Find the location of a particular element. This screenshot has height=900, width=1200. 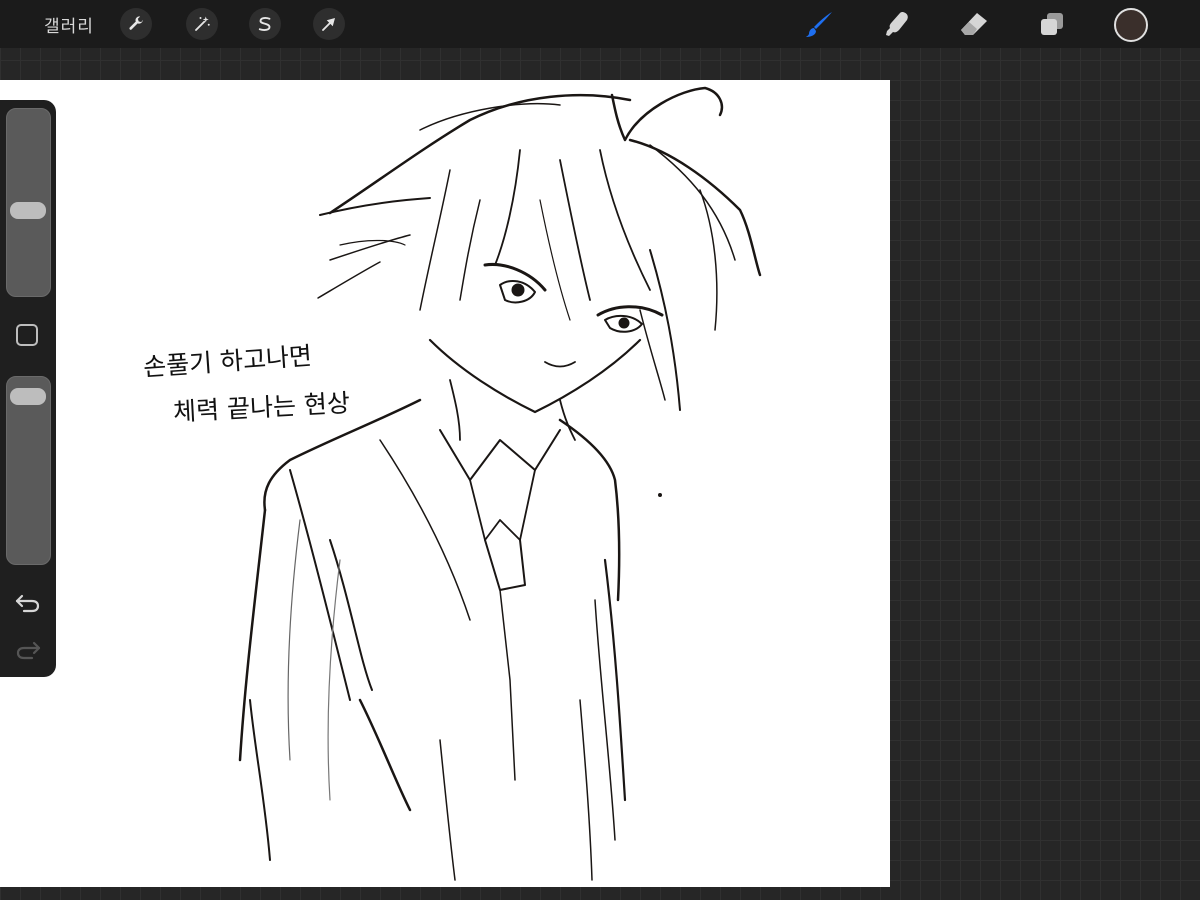

selection-s-icon is located at coordinates (264, 24).